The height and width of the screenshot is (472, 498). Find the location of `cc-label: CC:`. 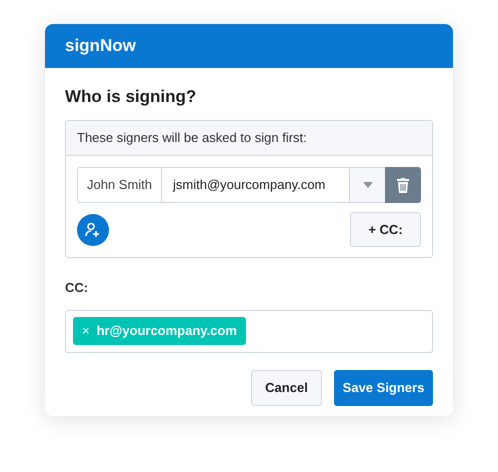

cc-label: CC: is located at coordinates (77, 288).